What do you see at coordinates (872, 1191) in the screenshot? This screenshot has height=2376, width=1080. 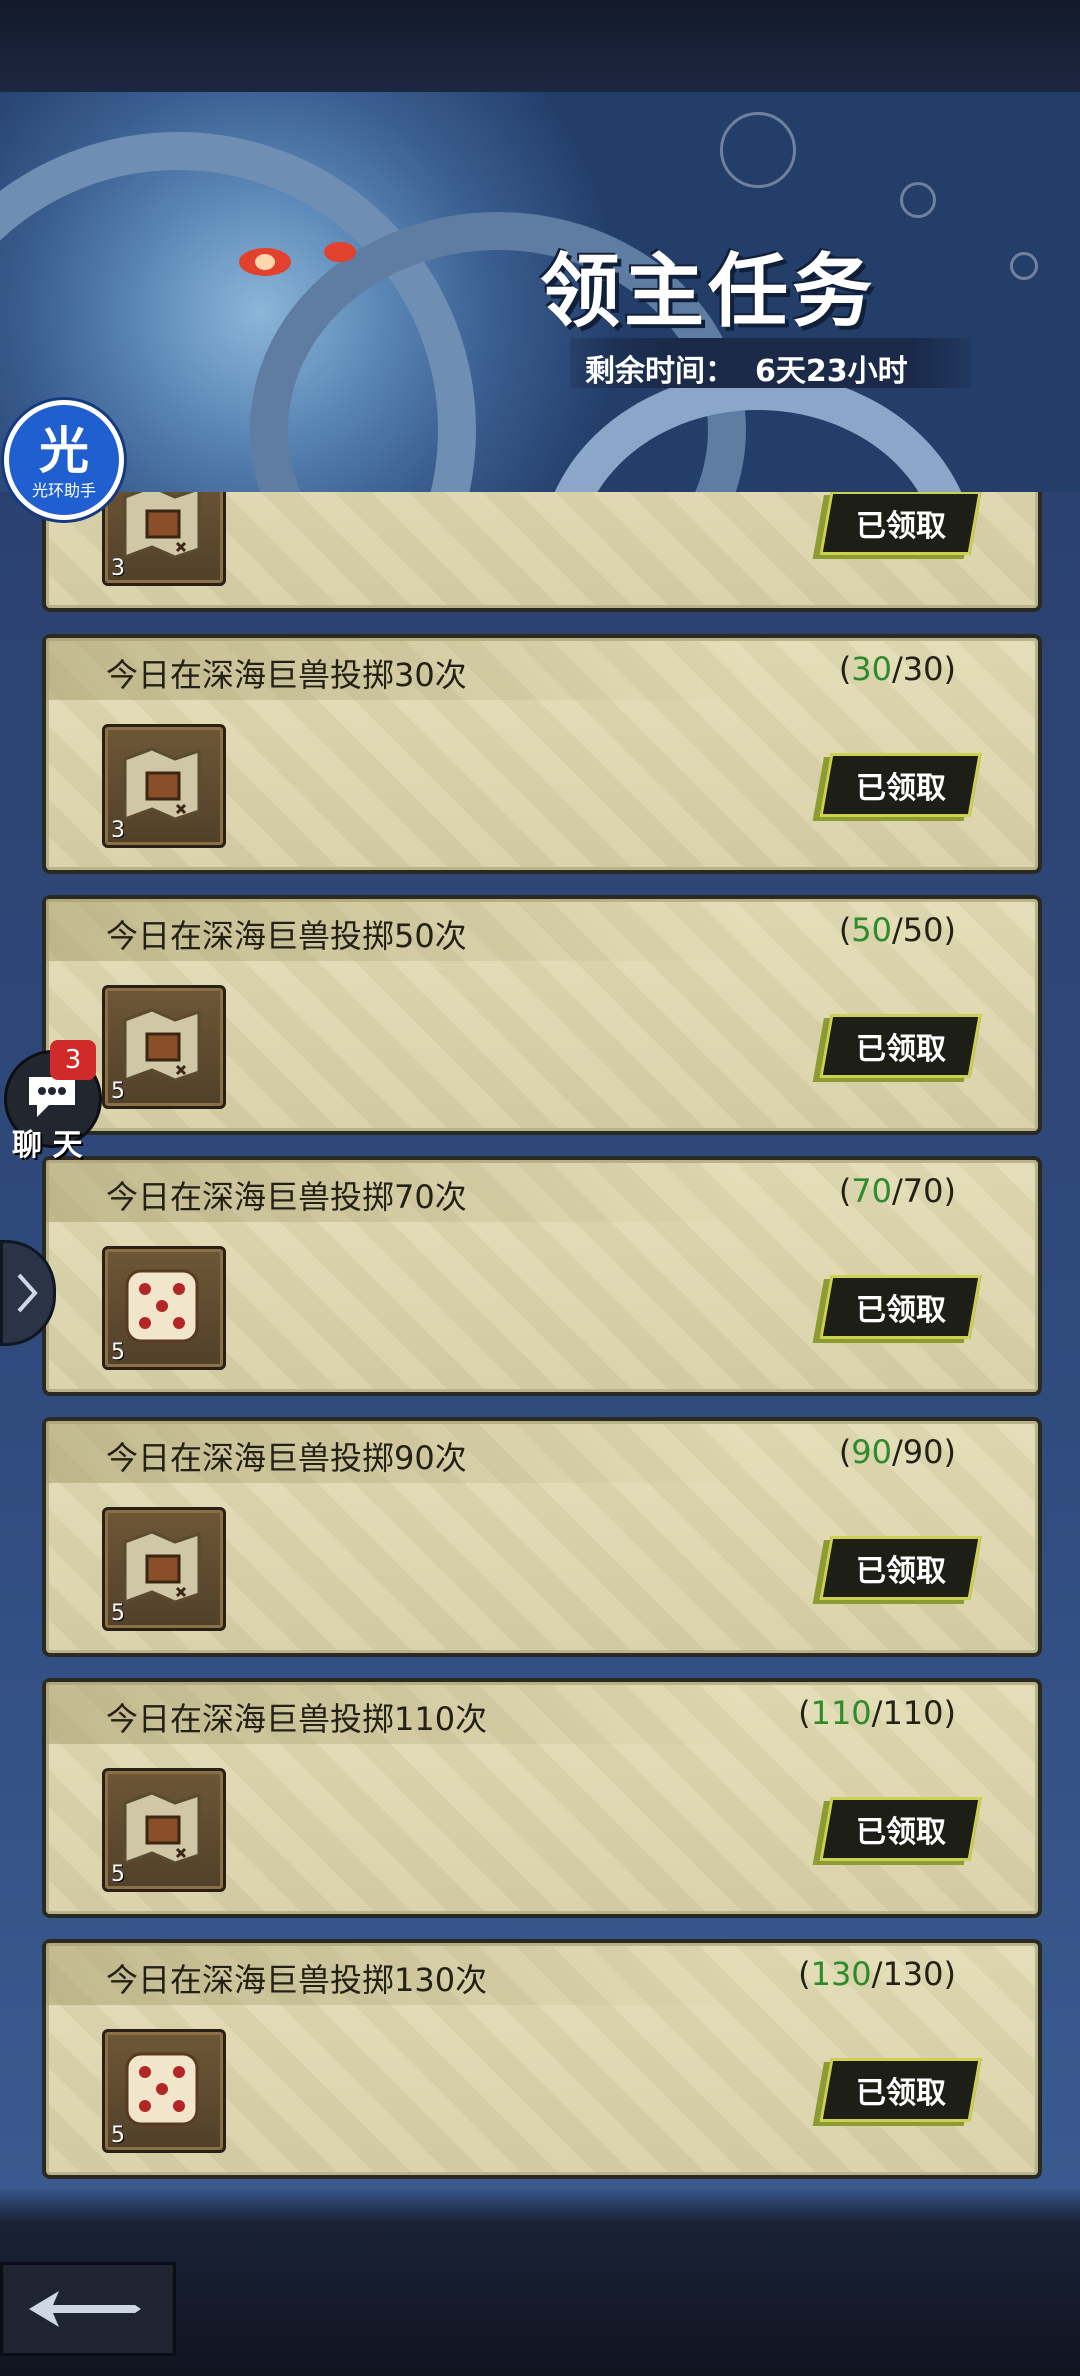 I see `progress-done: 70` at bounding box center [872, 1191].